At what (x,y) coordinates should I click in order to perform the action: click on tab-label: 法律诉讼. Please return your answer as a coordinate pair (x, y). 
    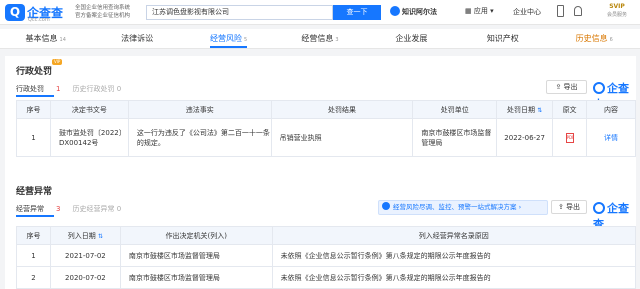
    Looking at the image, I should click on (137, 38).